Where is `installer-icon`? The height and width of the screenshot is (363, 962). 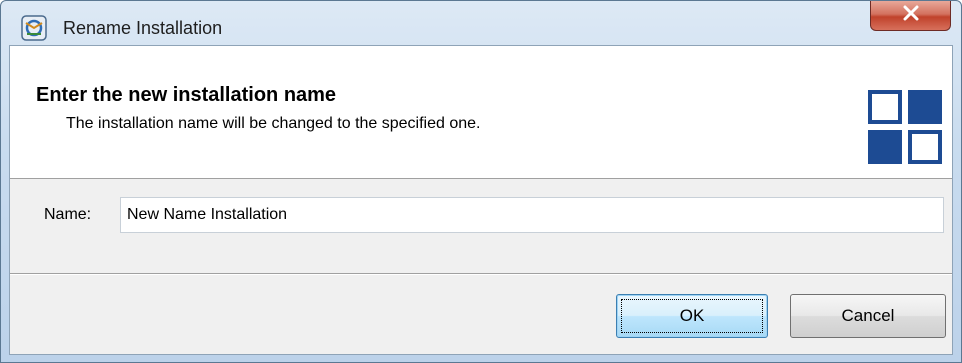
installer-icon is located at coordinates (34, 28).